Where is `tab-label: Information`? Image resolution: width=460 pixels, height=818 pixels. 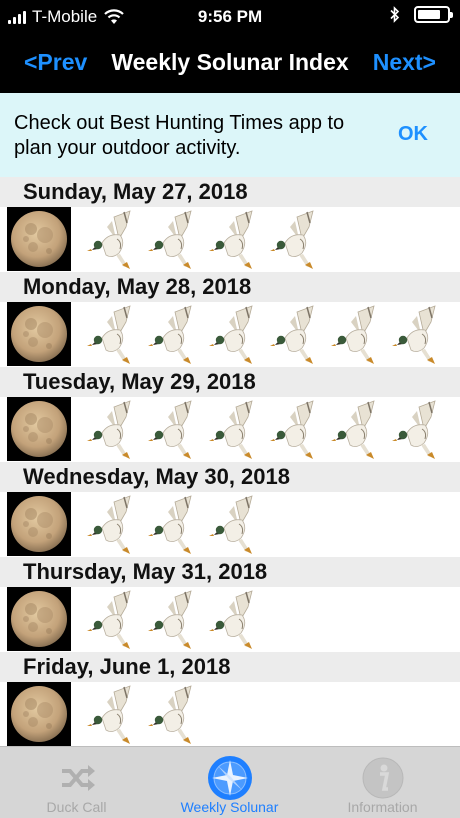 tab-label: Information is located at coordinates (382, 807).